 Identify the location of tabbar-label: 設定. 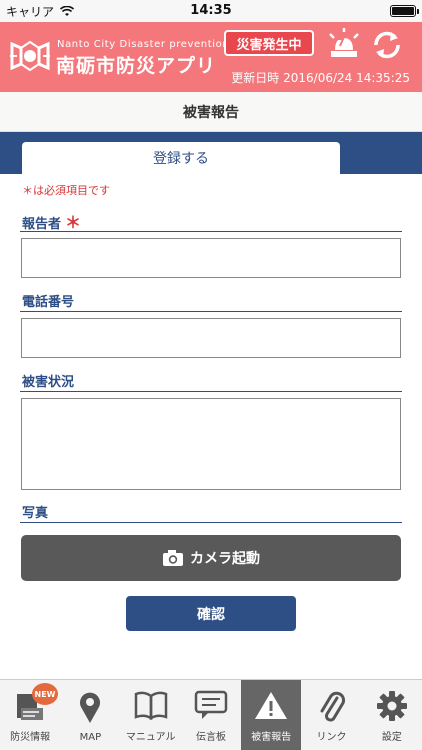
(391, 737).